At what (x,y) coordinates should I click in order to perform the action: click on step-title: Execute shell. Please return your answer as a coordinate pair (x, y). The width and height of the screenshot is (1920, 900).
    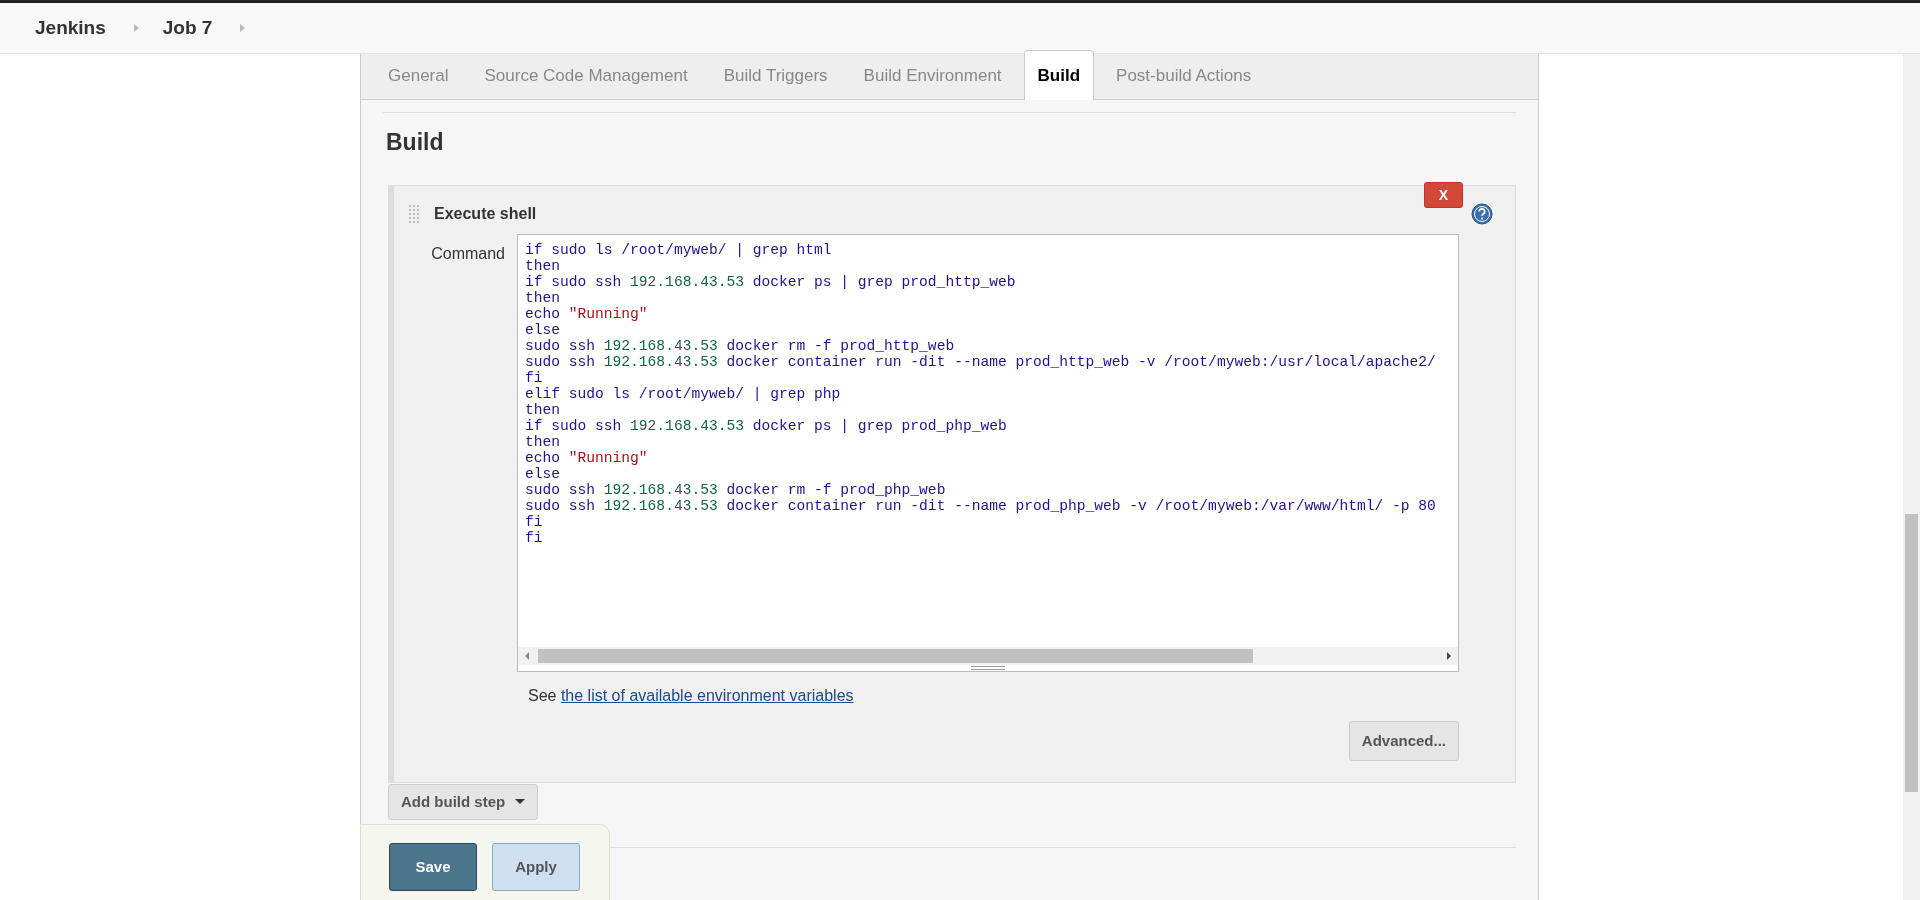
    Looking at the image, I should click on (485, 213).